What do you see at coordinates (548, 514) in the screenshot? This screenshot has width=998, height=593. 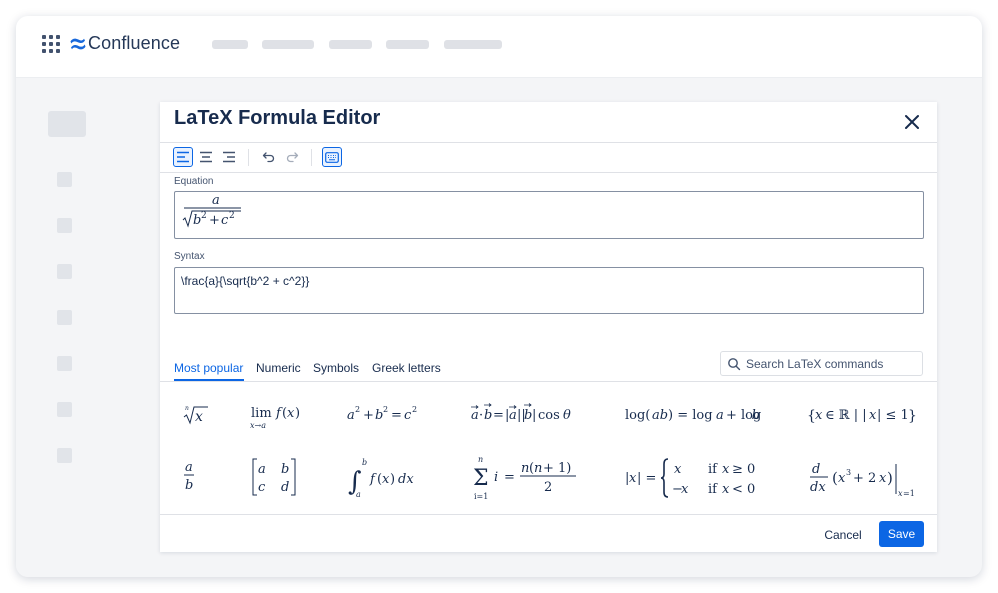 I see `footer-divider` at bounding box center [548, 514].